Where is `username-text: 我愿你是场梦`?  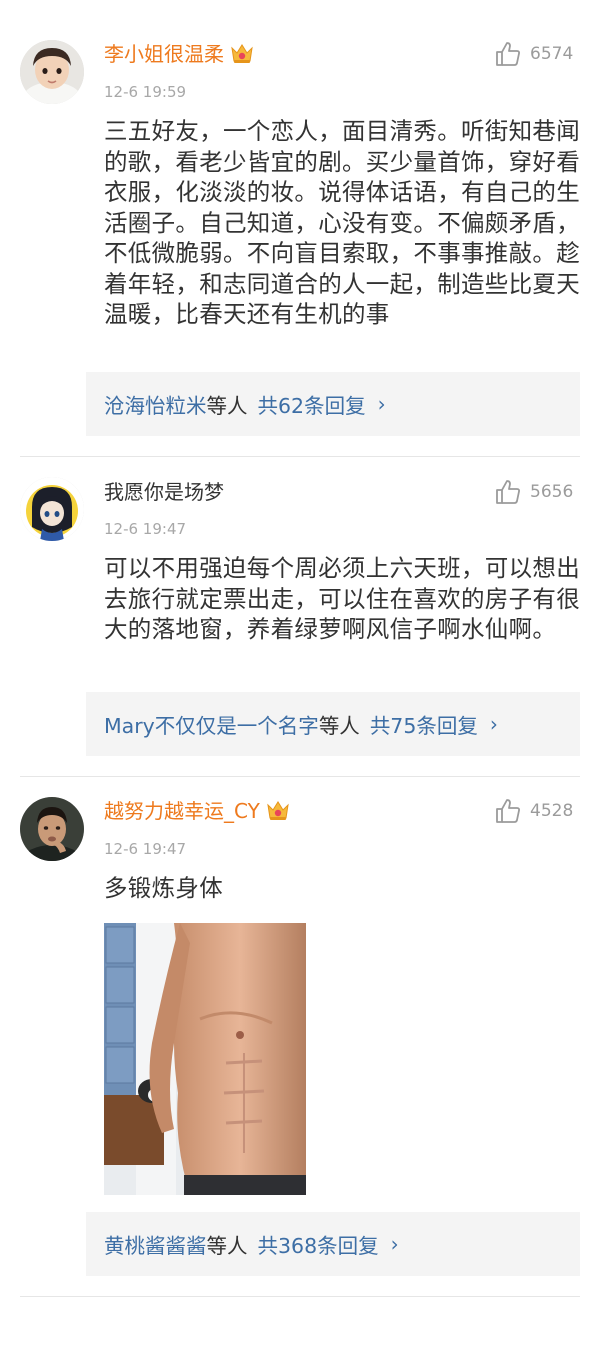 username-text: 我愿你是场梦 is located at coordinates (164, 492).